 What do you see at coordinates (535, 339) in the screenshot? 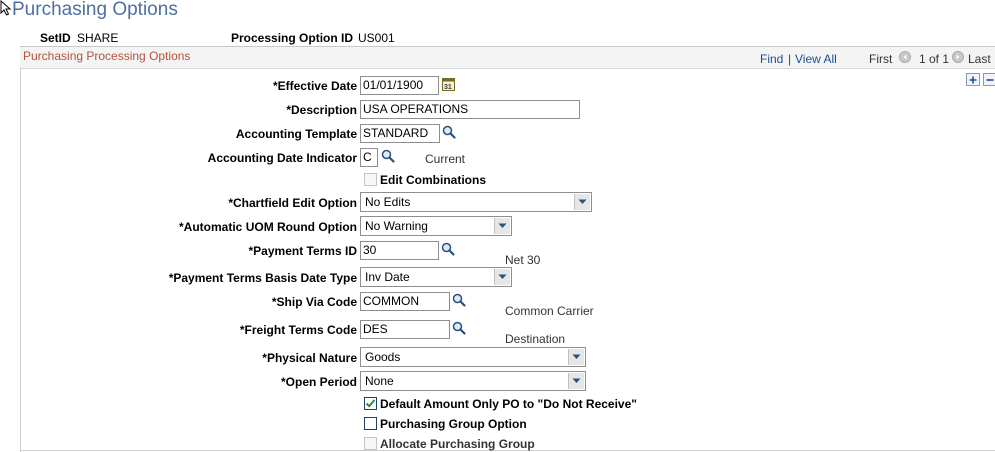
I see `freight-terms-code-desc: Destination` at bounding box center [535, 339].